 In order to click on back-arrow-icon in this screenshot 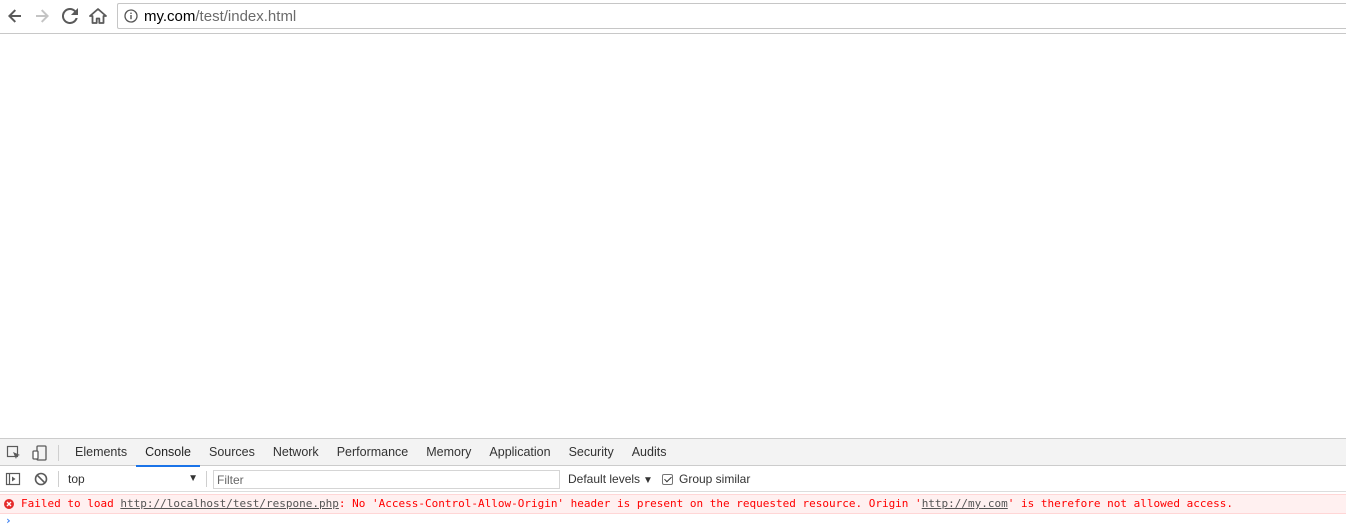, I will do `click(15, 16)`.